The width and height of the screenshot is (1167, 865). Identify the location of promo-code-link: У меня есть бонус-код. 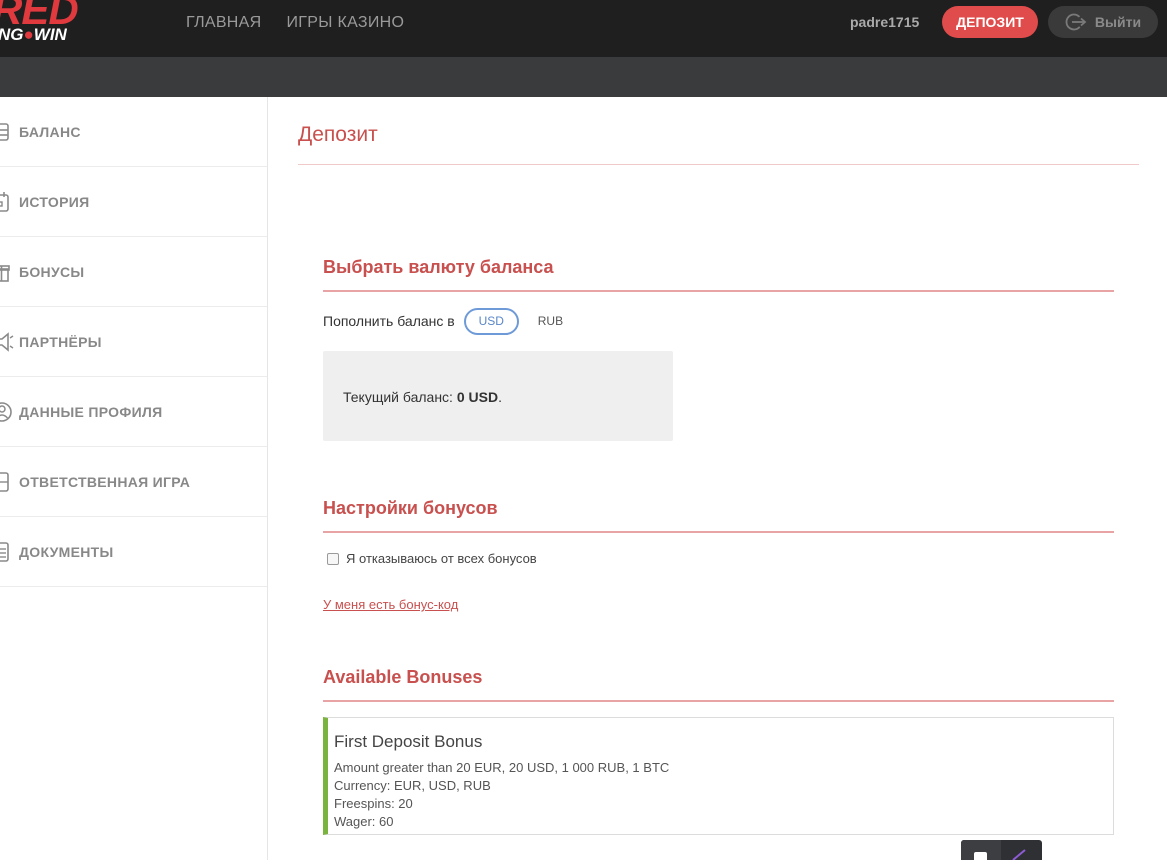
(390, 604).